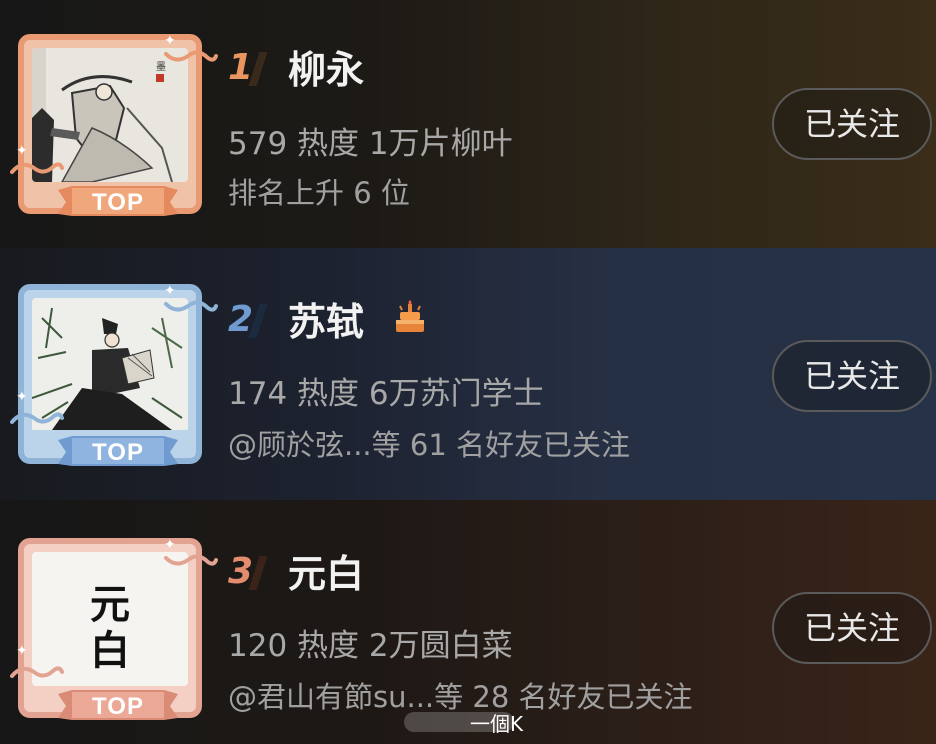 This screenshot has height=744, width=936. What do you see at coordinates (429, 445) in the screenshot?
I see `friends-followed-text: @顾於弦...等 61 名好友已关注` at bounding box center [429, 445].